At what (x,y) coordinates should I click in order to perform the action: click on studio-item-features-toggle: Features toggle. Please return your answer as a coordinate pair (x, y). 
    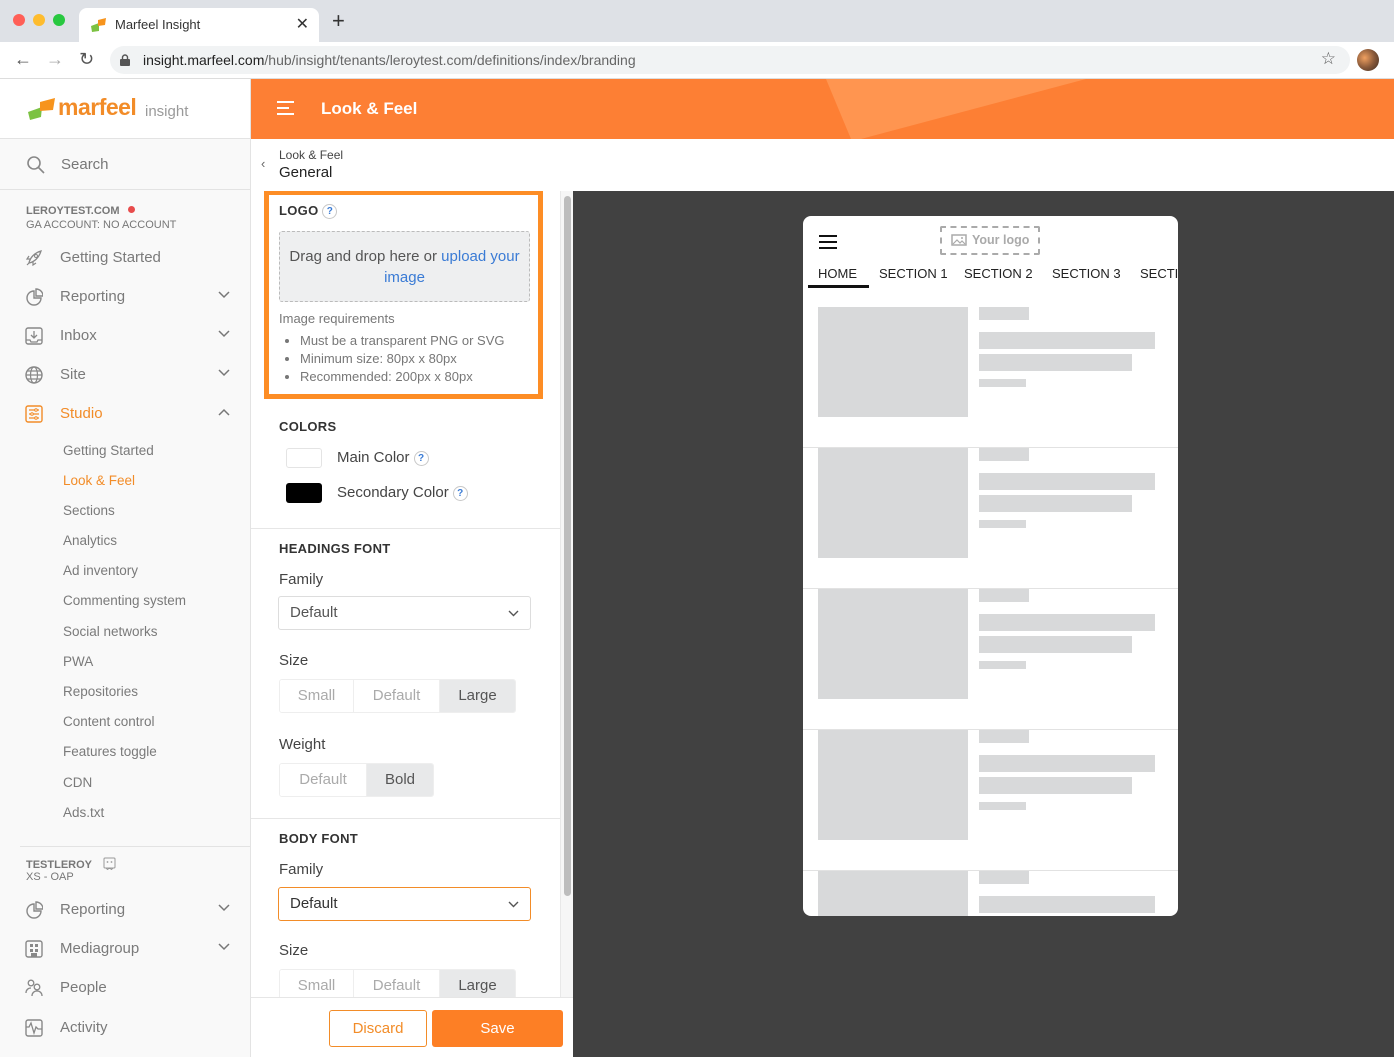
    Looking at the image, I should click on (110, 751).